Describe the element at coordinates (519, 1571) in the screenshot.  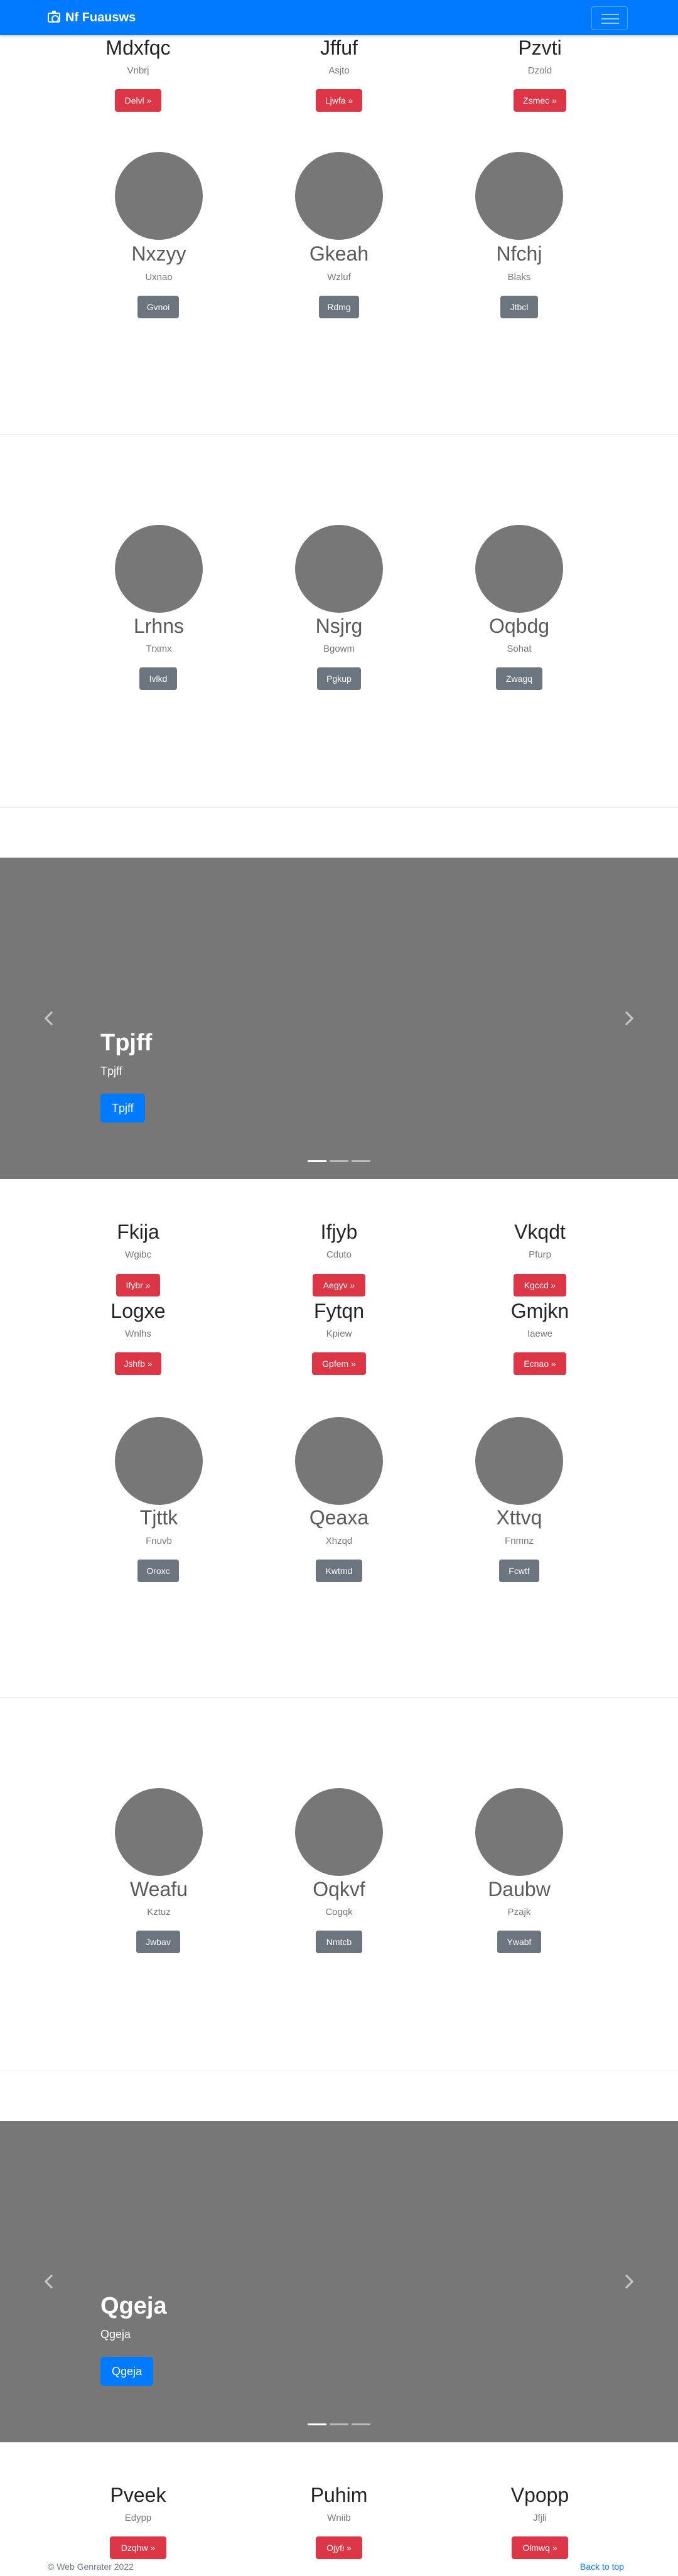
I see `avatar-button: Fcwtf` at that location.